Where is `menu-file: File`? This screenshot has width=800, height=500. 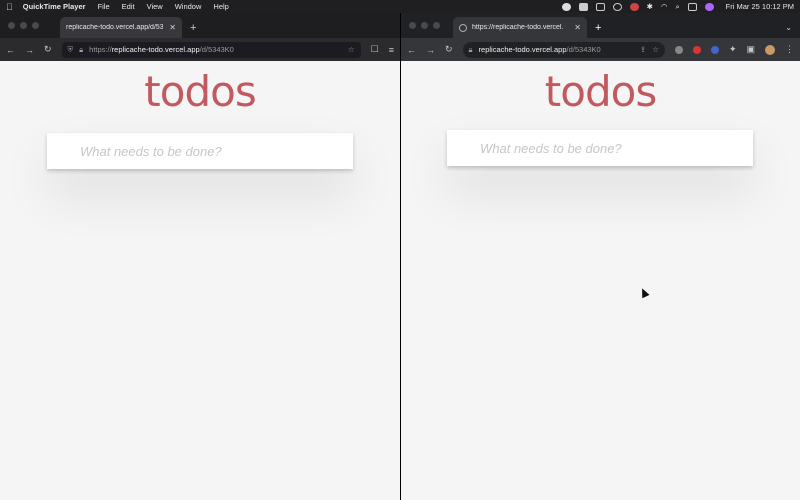
menu-file: File is located at coordinates (104, 6).